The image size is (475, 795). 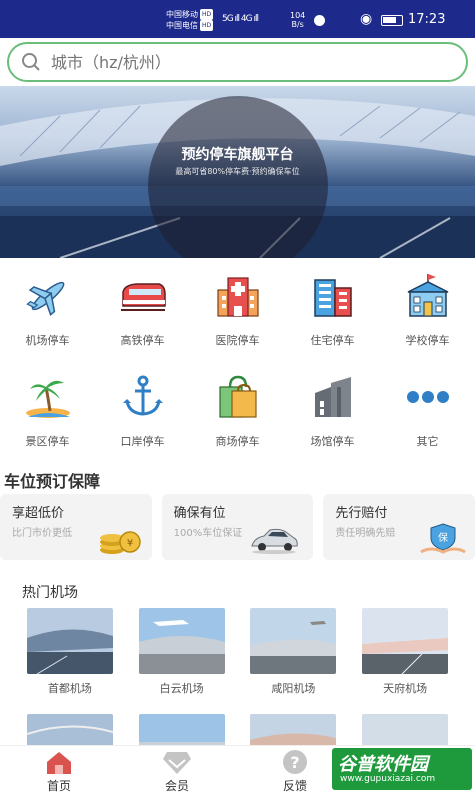 I want to click on coins-icon: ¥, so click(x=120, y=542).